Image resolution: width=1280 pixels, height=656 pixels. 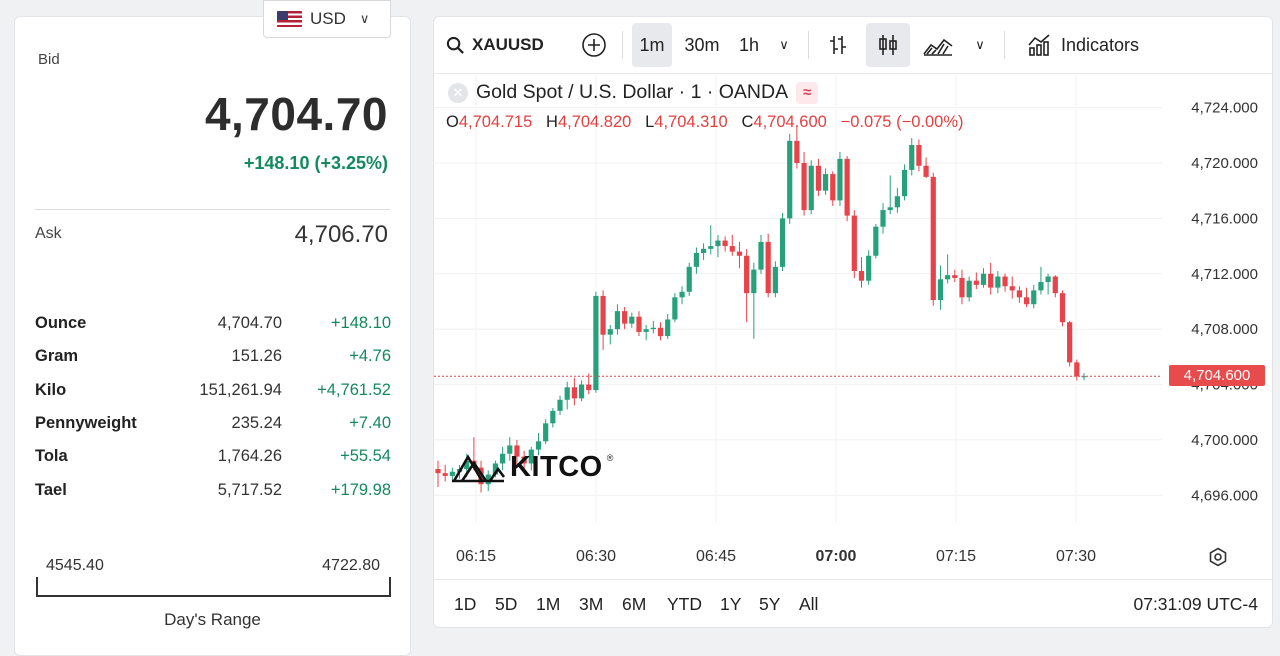 I want to click on bid-label: Bid, so click(x=49, y=59).